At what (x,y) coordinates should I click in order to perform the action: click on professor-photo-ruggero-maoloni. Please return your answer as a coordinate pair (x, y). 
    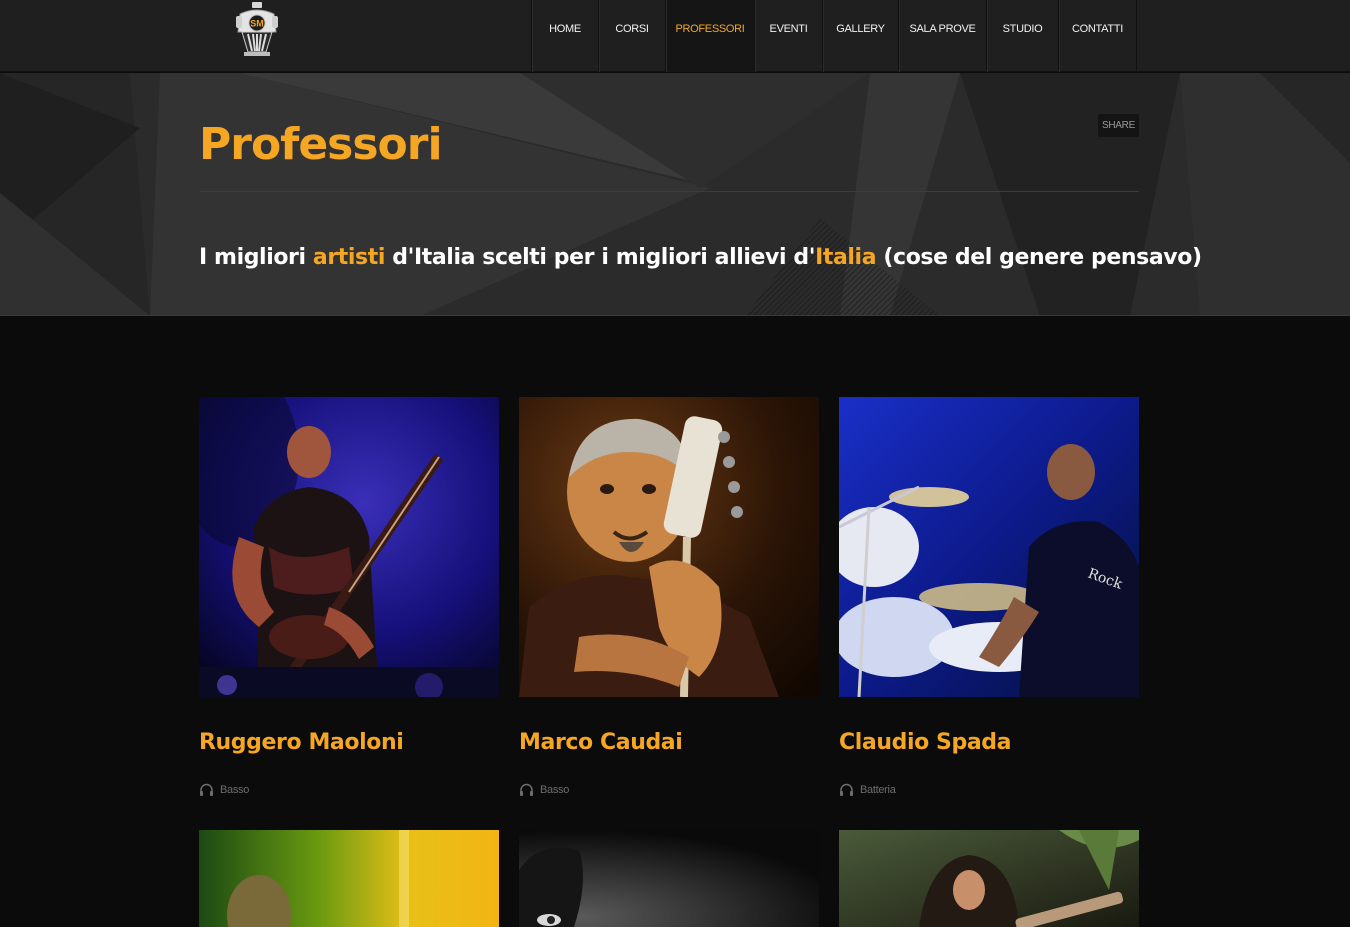
    Looking at the image, I should click on (349, 547).